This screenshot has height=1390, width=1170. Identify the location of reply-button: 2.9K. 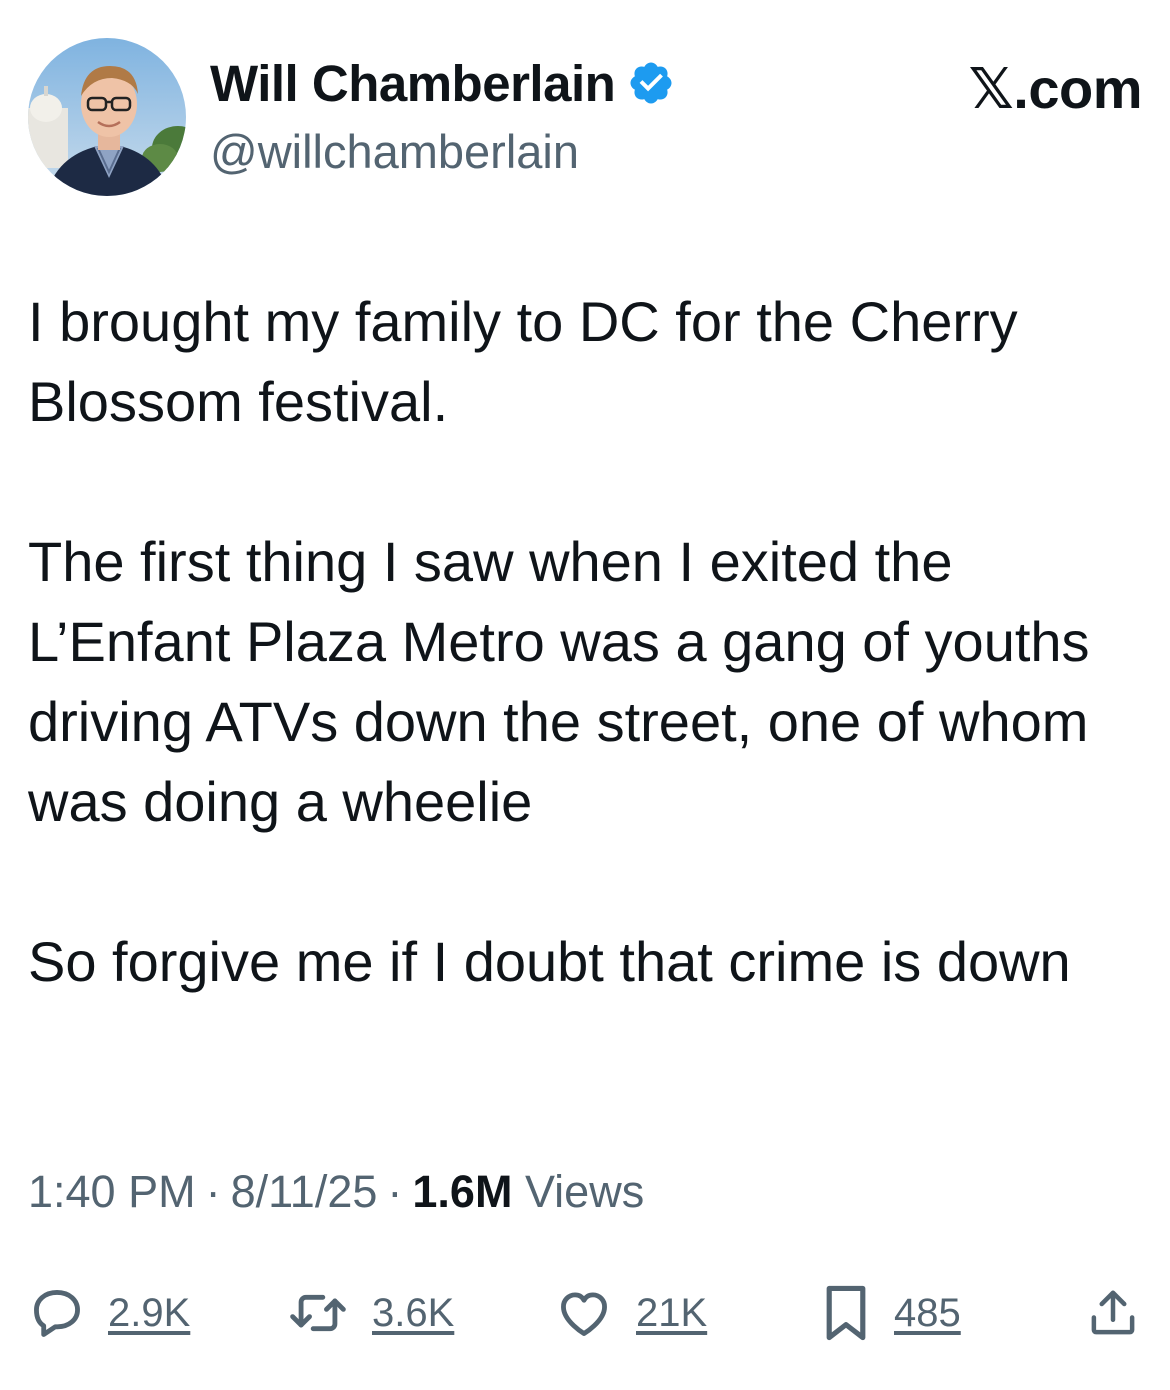
(109, 1313).